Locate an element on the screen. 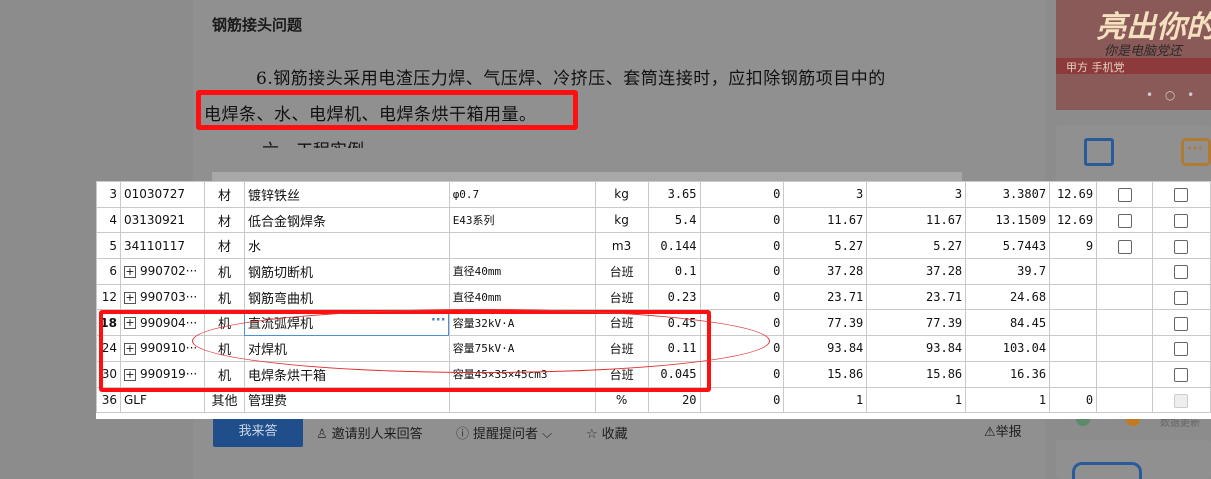 This screenshot has width=1211, height=479. quantity-cell: 0.1 is located at coordinates (674, 271).